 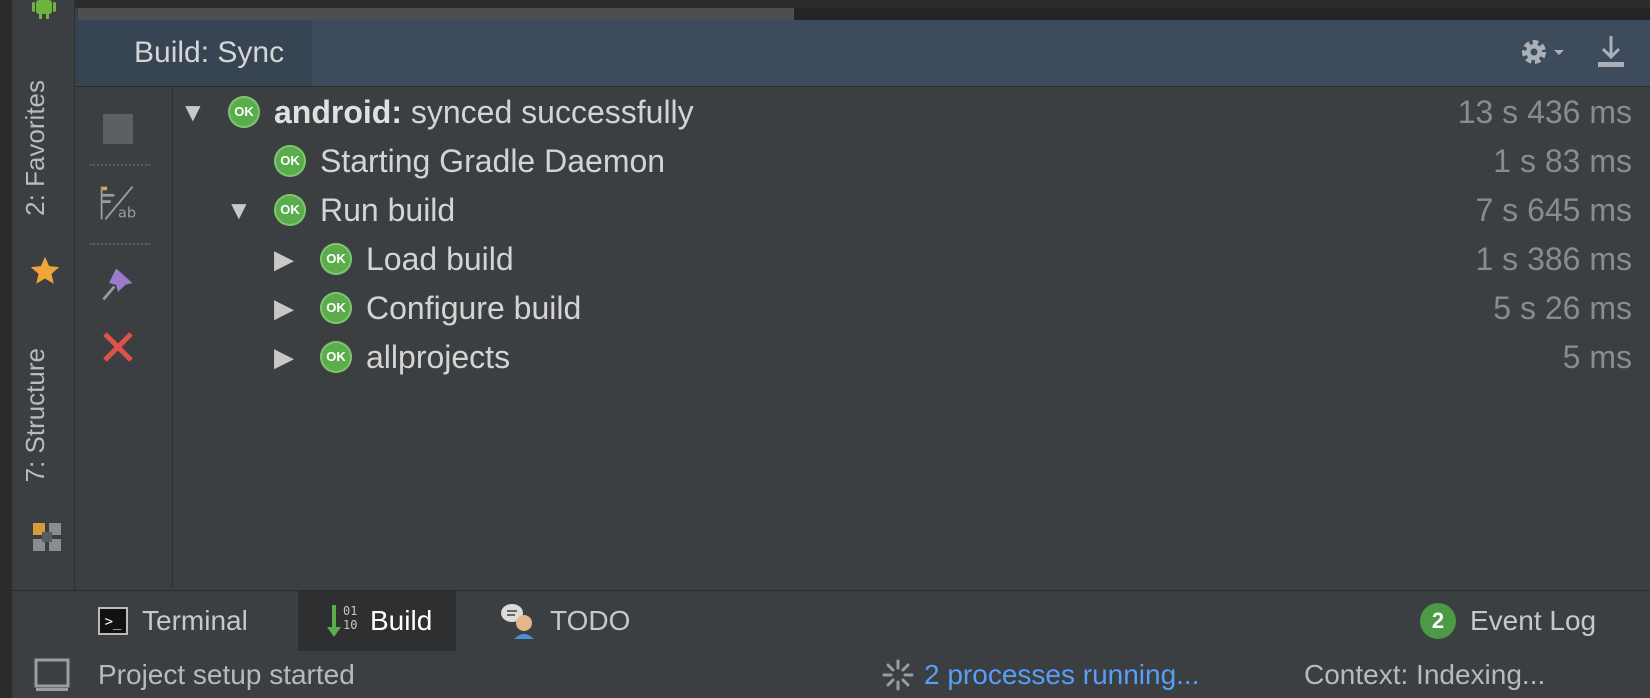 I want to click on duration: 1 s 386 ms, so click(x=1553, y=259).